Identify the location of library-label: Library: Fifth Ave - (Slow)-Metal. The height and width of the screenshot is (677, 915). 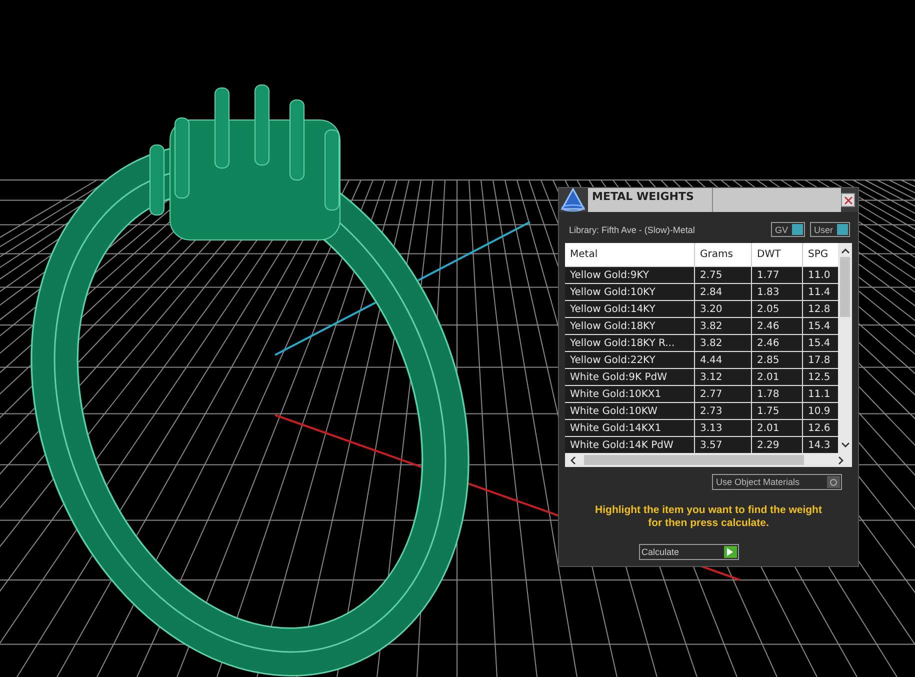
(632, 229).